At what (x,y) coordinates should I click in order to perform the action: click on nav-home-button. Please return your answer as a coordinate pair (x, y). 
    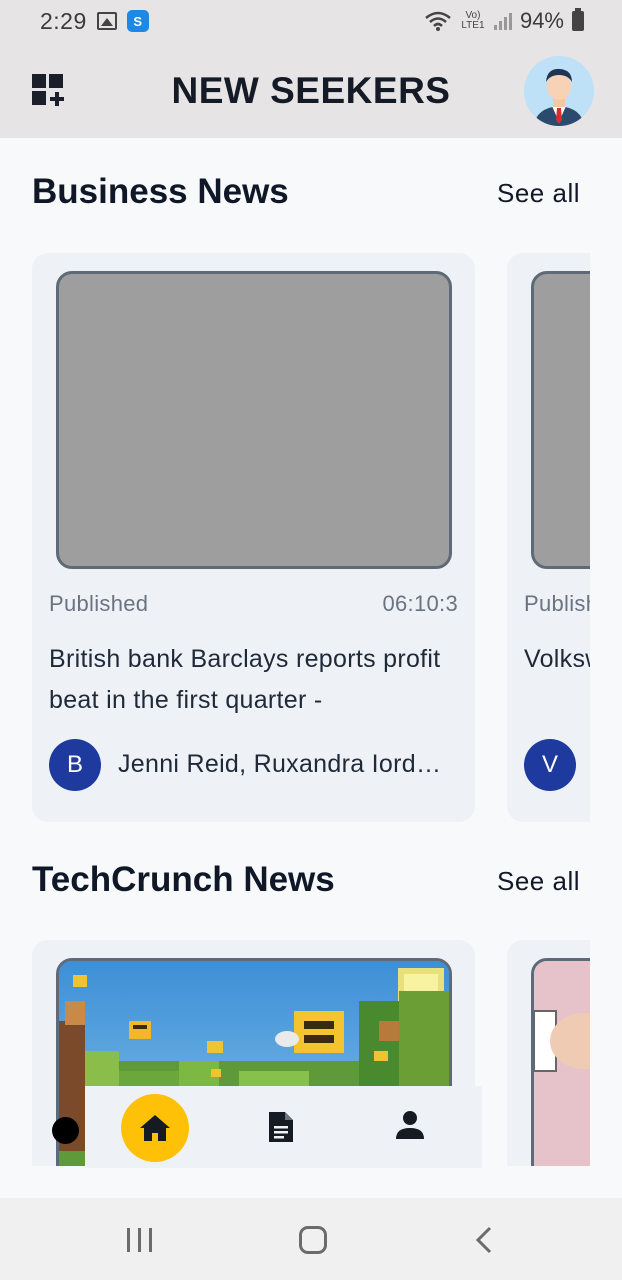
    Looking at the image, I should click on (155, 1128).